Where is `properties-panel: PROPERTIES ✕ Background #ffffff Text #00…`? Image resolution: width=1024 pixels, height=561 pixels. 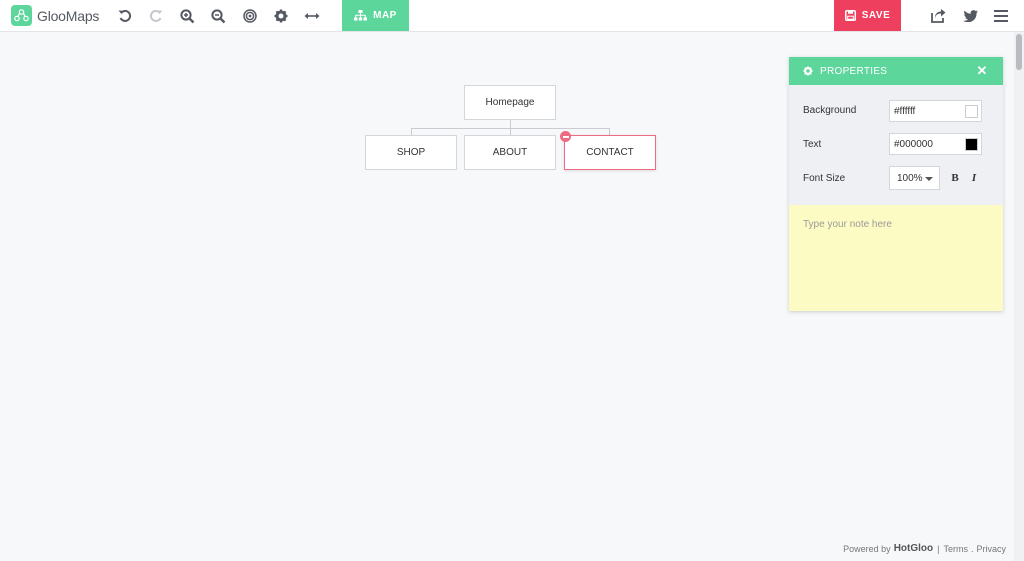 properties-panel: PROPERTIES ✕ Background #ffffff Text #00… is located at coordinates (896, 184).